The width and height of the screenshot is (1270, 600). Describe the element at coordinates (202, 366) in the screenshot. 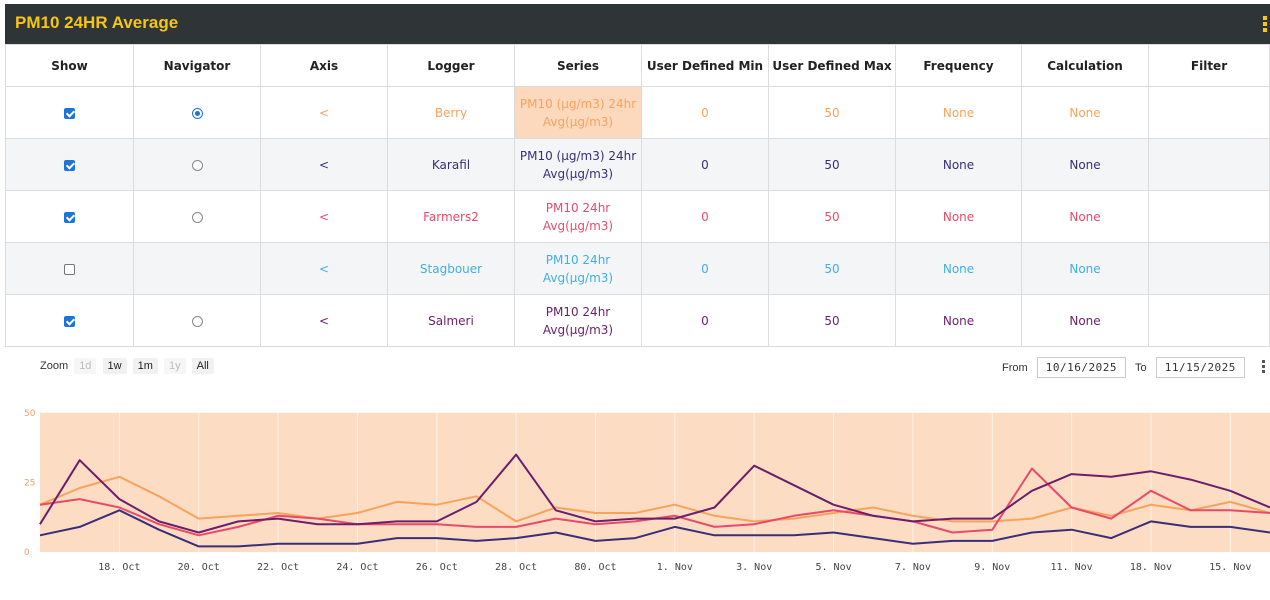

I see `zoom-all-button: All` at that location.